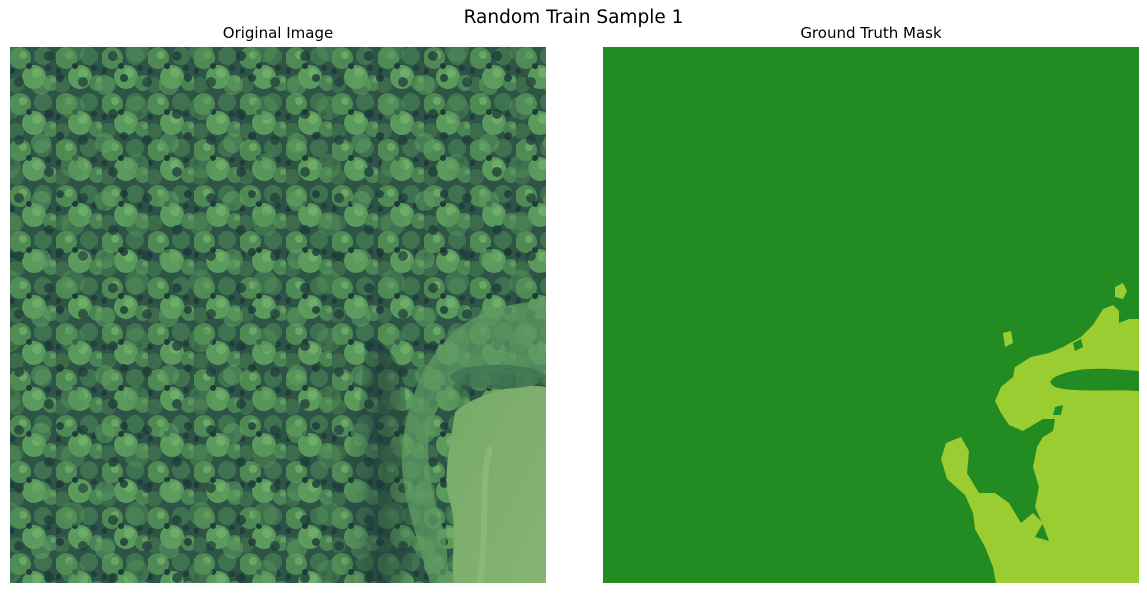 This screenshot has height=593, width=1147. Describe the element at coordinates (871, 33) in the screenshot. I see `ground-truth-mask-title: Ground Truth Mask` at that location.